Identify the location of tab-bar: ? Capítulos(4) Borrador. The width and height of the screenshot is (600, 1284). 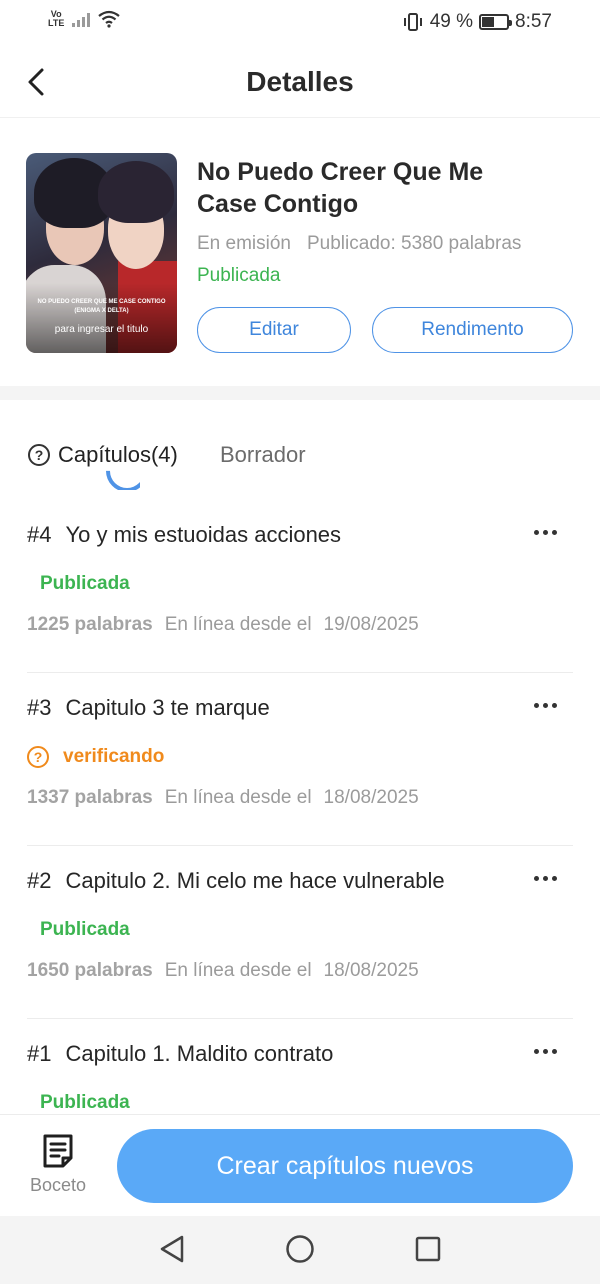
(300, 450).